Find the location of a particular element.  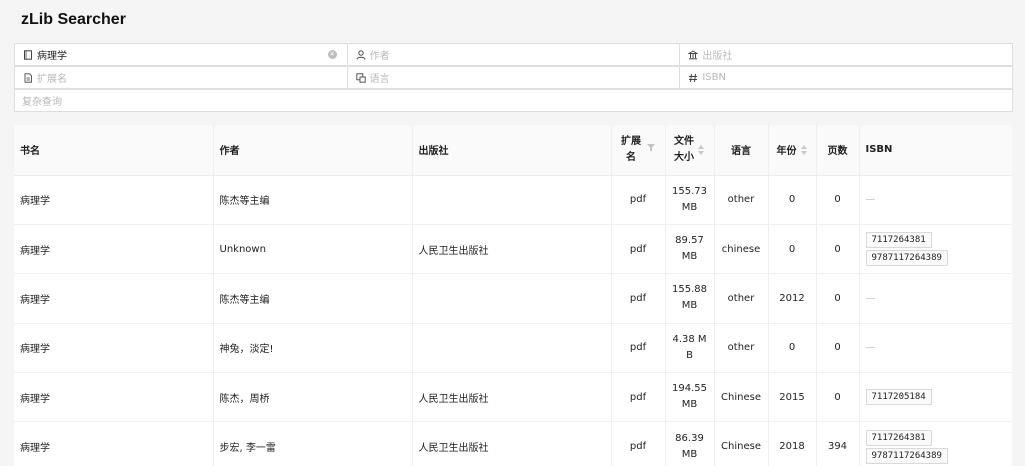

filesize-value: 155.73 is located at coordinates (689, 191).